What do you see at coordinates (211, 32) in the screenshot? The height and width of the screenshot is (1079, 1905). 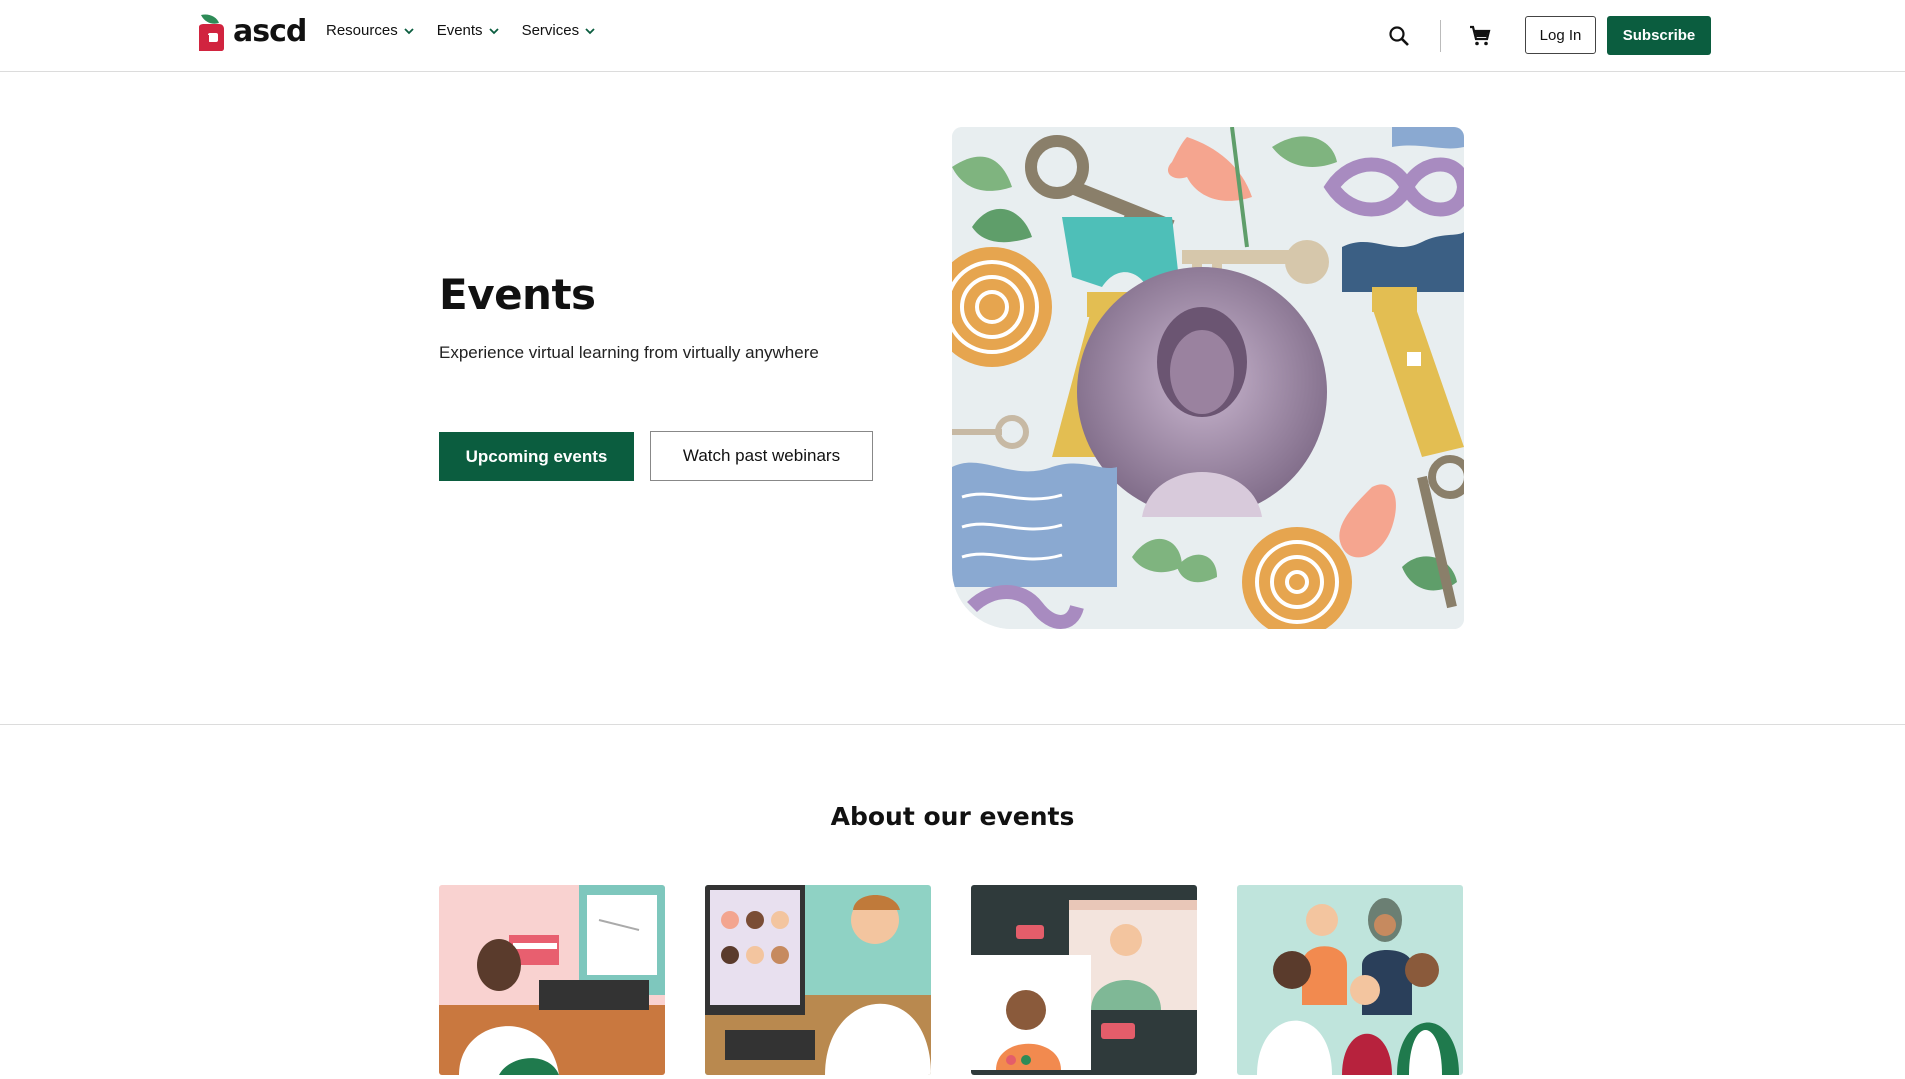 I see `logo-apple-icon` at bounding box center [211, 32].